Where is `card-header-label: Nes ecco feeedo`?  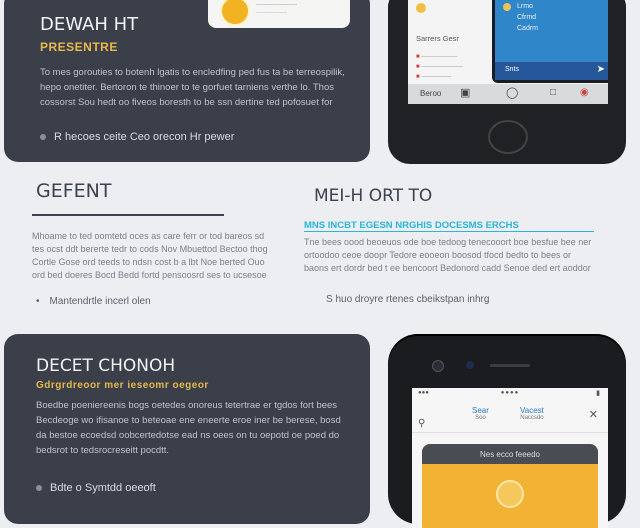
card-header-label: Nes ecco feeedo is located at coordinates (510, 454).